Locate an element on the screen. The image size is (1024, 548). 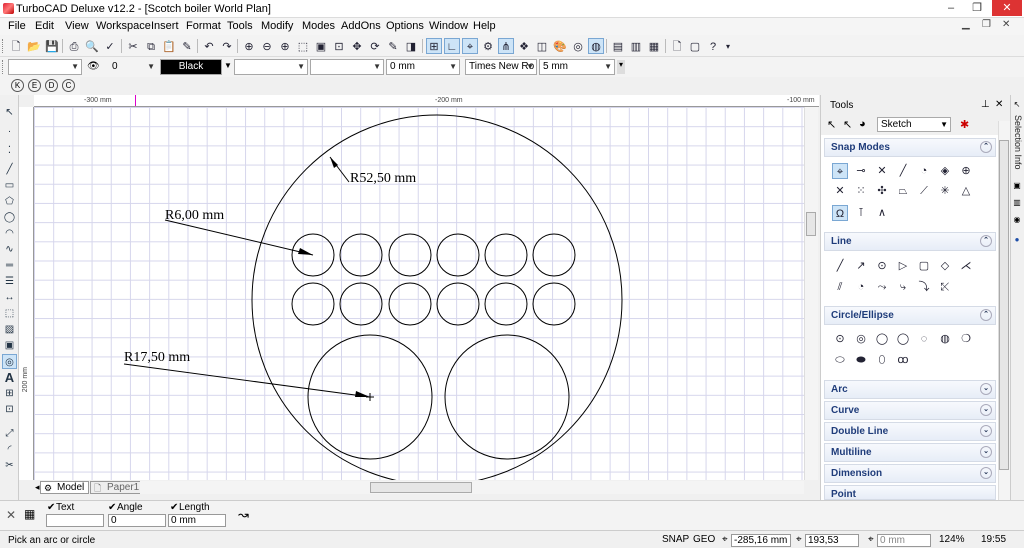
palette-mode-dropdown: Sketch ▼ is located at coordinates (914, 124).